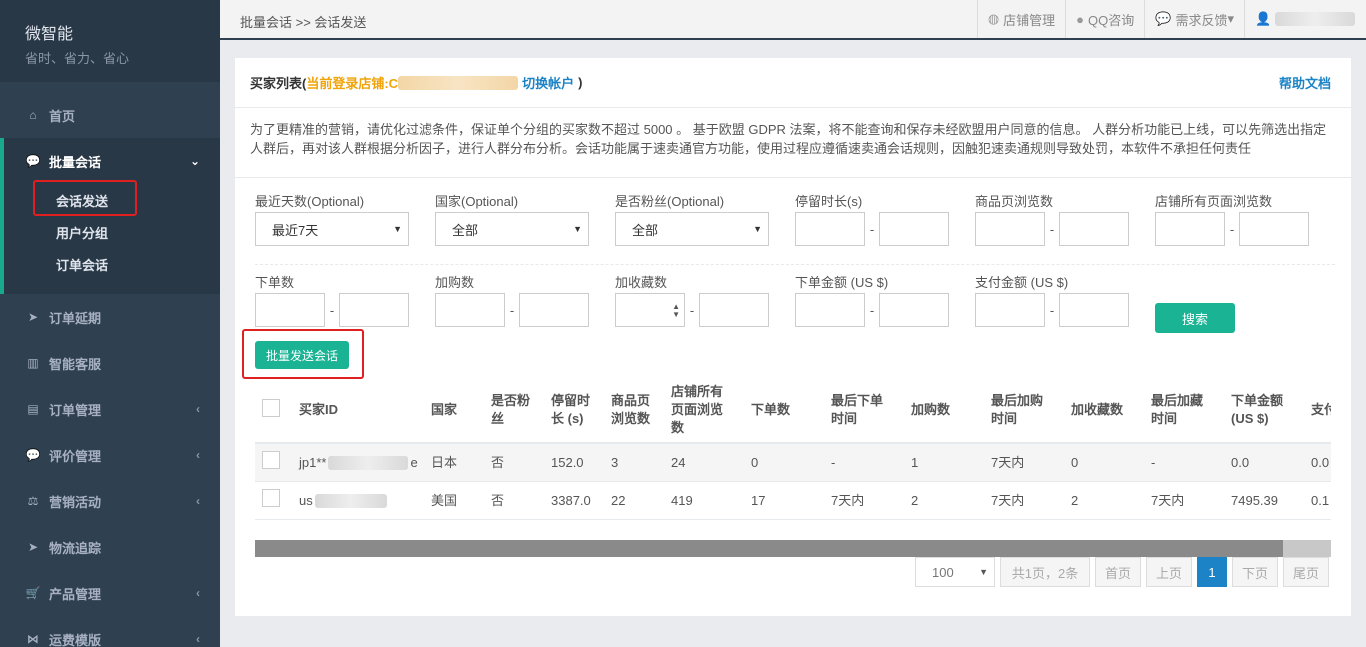  Describe the element at coordinates (455, 282) in the screenshot. I see `filter-label: 加购数` at that location.